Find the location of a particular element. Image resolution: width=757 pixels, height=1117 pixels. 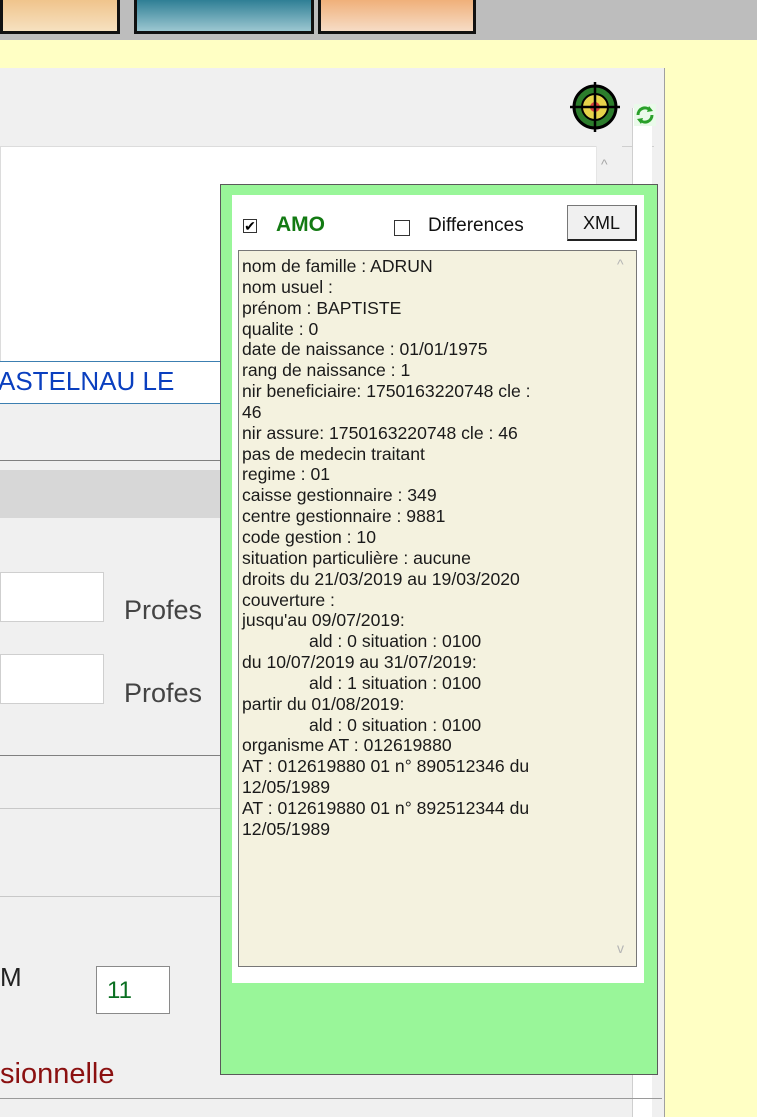

info-line: du 10/07/2019 au 31/07/2019: is located at coordinates (359, 662).